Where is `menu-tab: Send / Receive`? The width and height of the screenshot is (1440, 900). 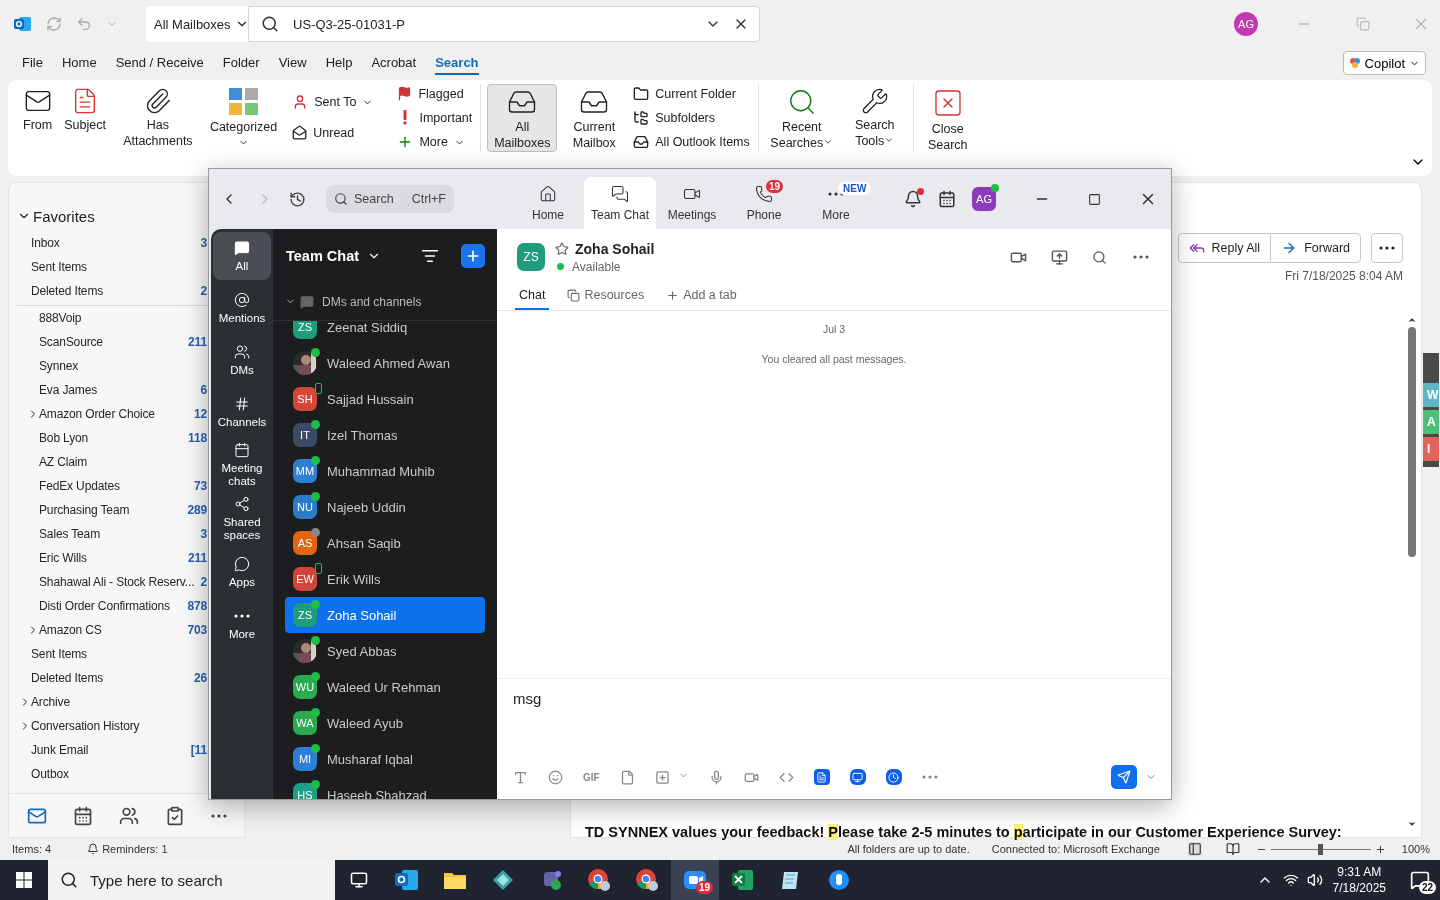
menu-tab: Send / Receive is located at coordinates (159, 63).